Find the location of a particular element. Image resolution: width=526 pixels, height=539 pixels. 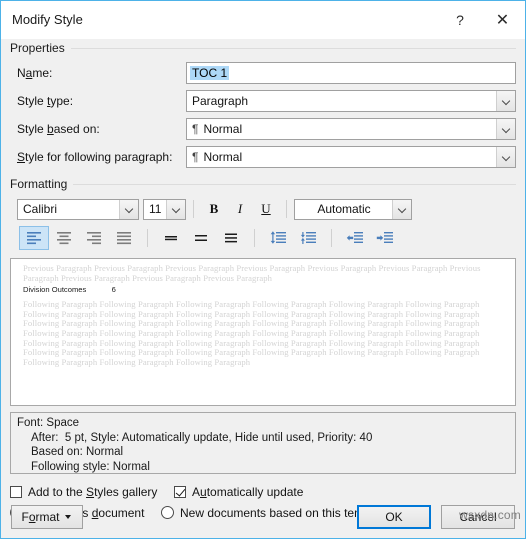

description-line-1: Font: Space is located at coordinates (48, 423).